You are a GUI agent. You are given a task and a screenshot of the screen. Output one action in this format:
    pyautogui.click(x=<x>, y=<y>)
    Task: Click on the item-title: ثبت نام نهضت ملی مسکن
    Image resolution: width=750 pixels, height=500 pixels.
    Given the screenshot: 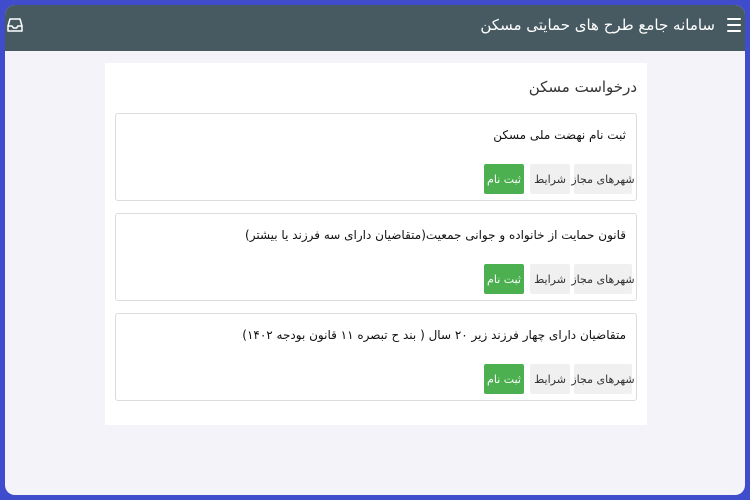 What is the action you would take?
    pyautogui.click(x=559, y=135)
    